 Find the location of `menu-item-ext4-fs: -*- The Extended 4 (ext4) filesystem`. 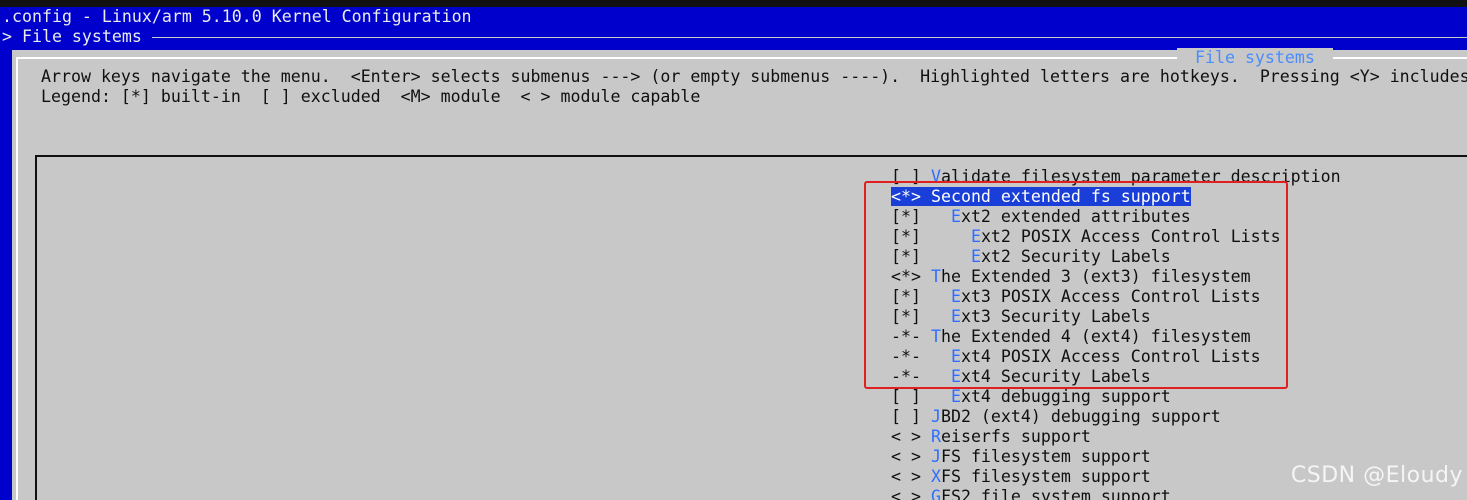

menu-item-ext4-fs: -*- The Extended 4 (ext4) filesystem is located at coordinates (1116, 337).